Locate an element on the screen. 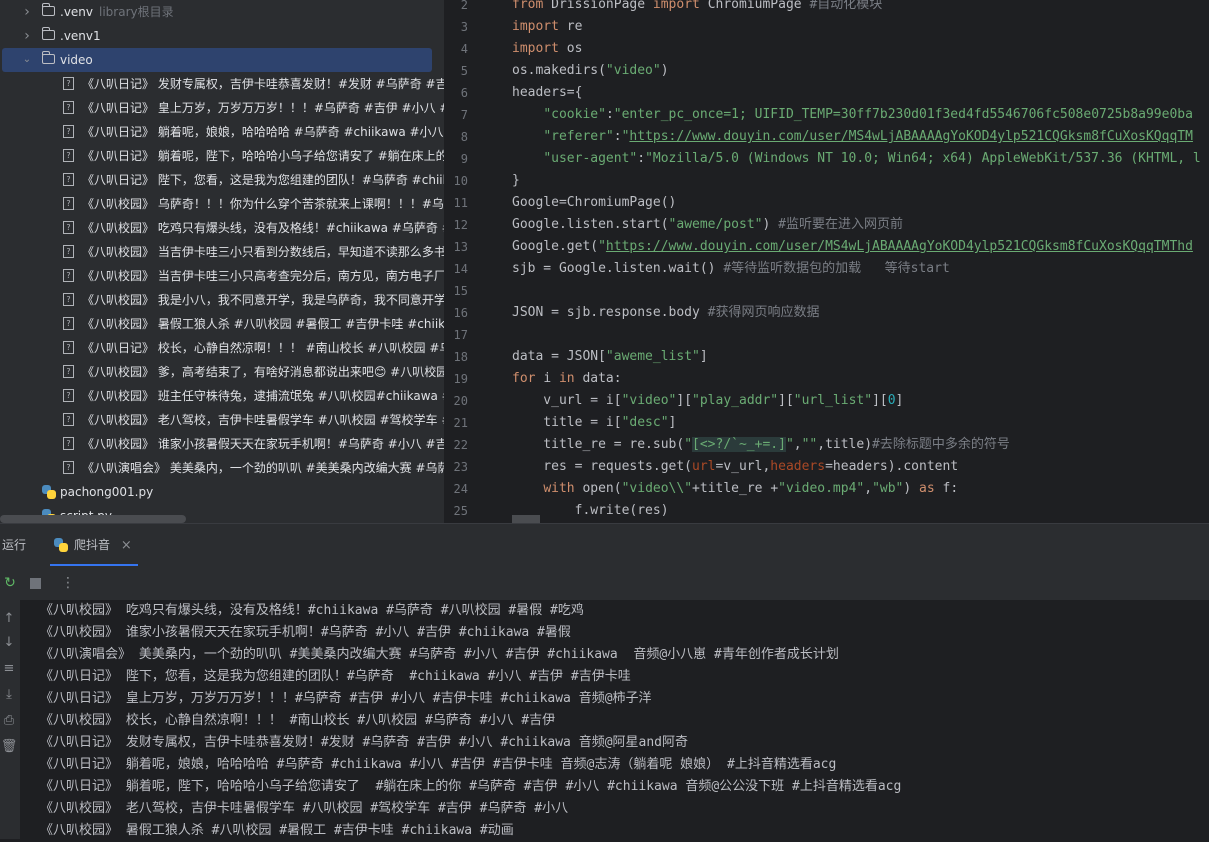 This screenshot has width=1209, height=842. code-line: import os is located at coordinates (547, 49).